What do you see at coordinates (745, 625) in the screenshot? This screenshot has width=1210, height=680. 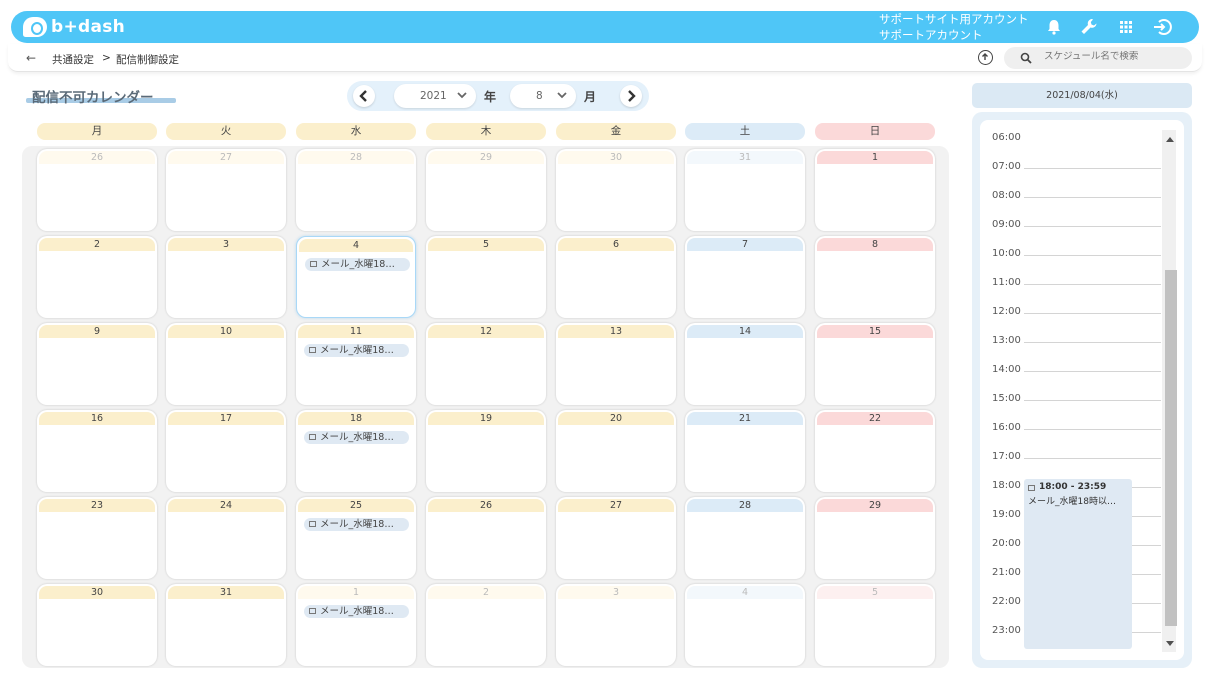 I see `calendar-day-cell: 4` at bounding box center [745, 625].